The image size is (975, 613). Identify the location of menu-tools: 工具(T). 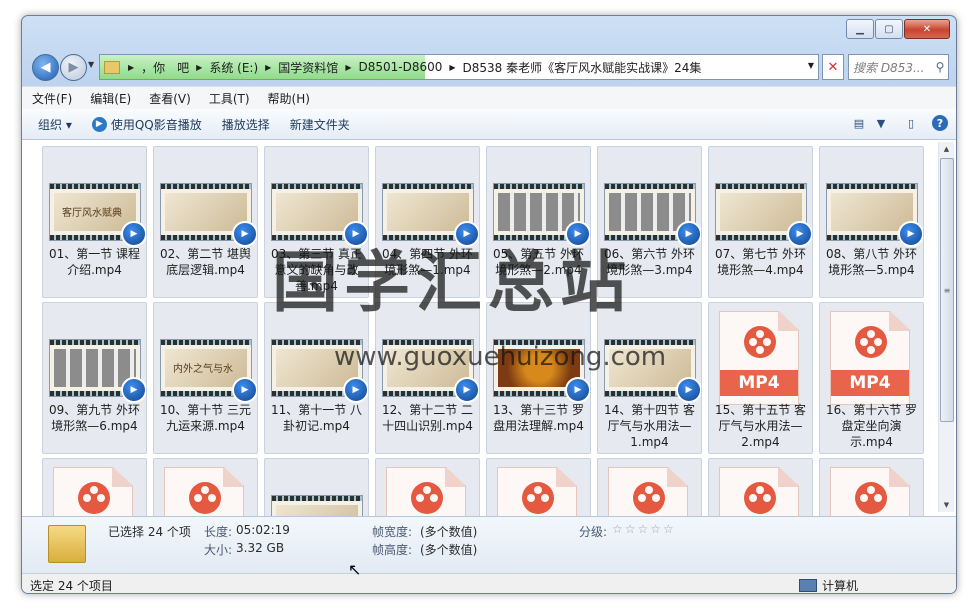
(229, 98).